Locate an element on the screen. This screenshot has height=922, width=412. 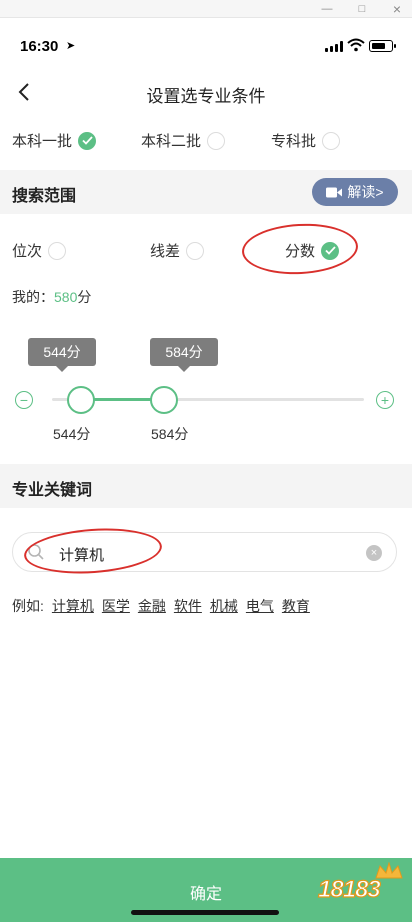
window-titlebar: — □ × is located at coordinates (206, 9).